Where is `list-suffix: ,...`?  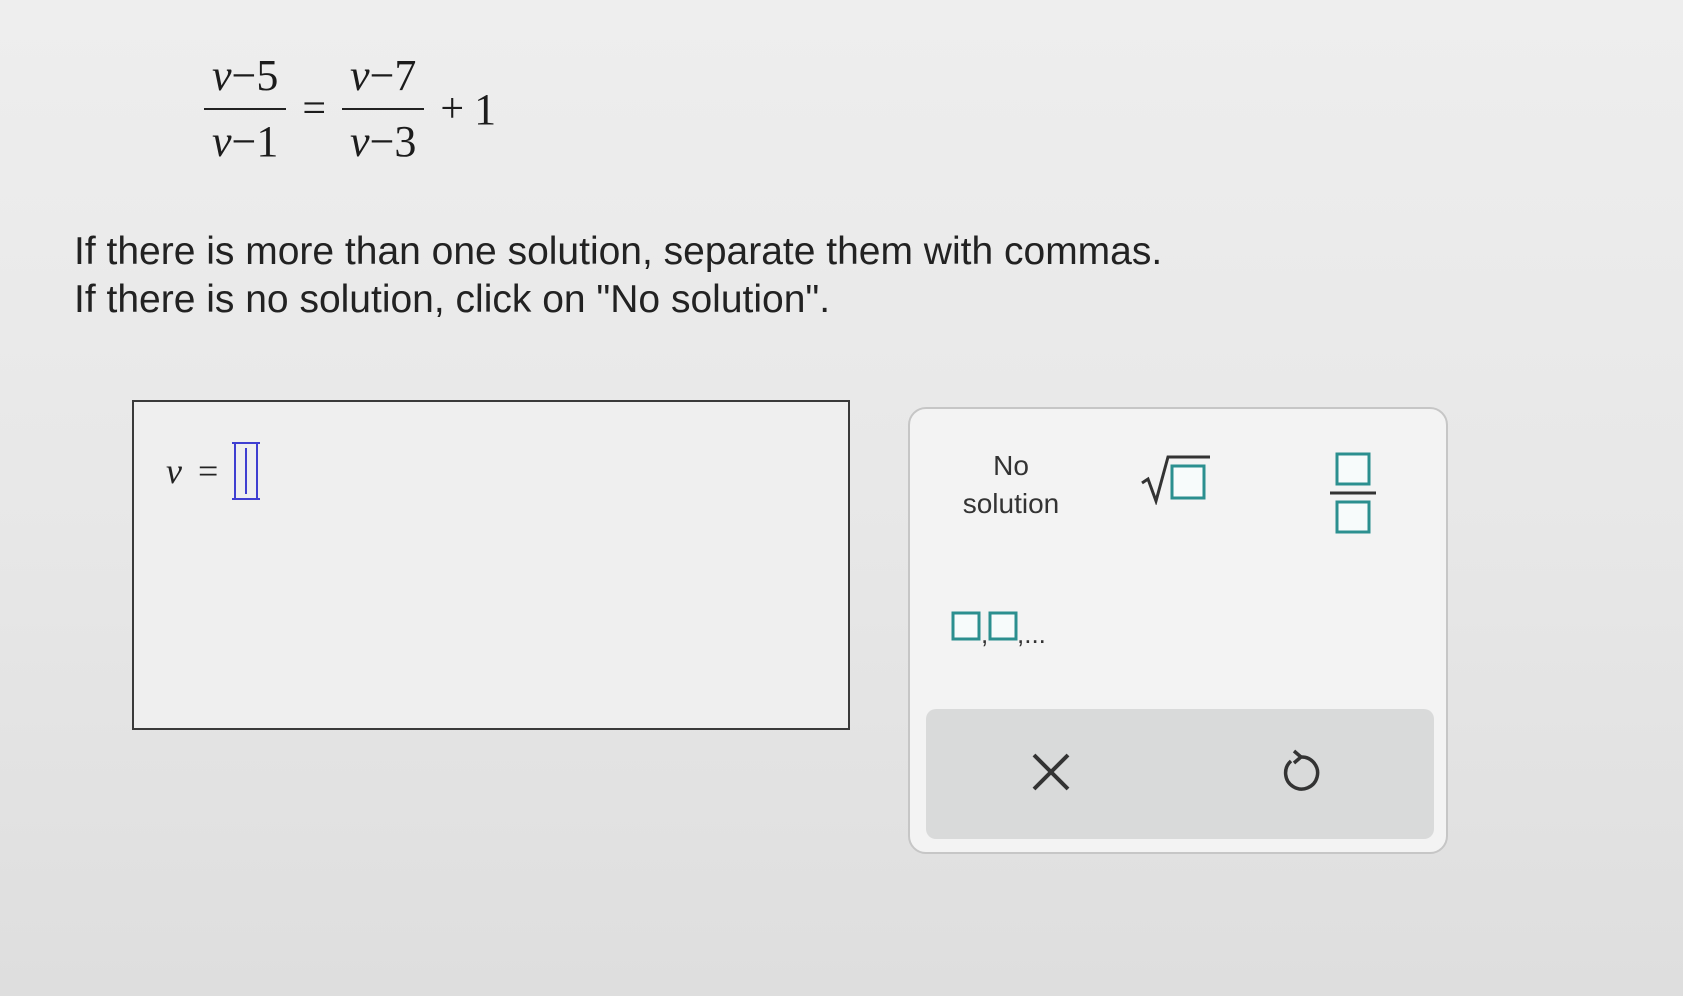 list-suffix: ,... is located at coordinates (1031, 634).